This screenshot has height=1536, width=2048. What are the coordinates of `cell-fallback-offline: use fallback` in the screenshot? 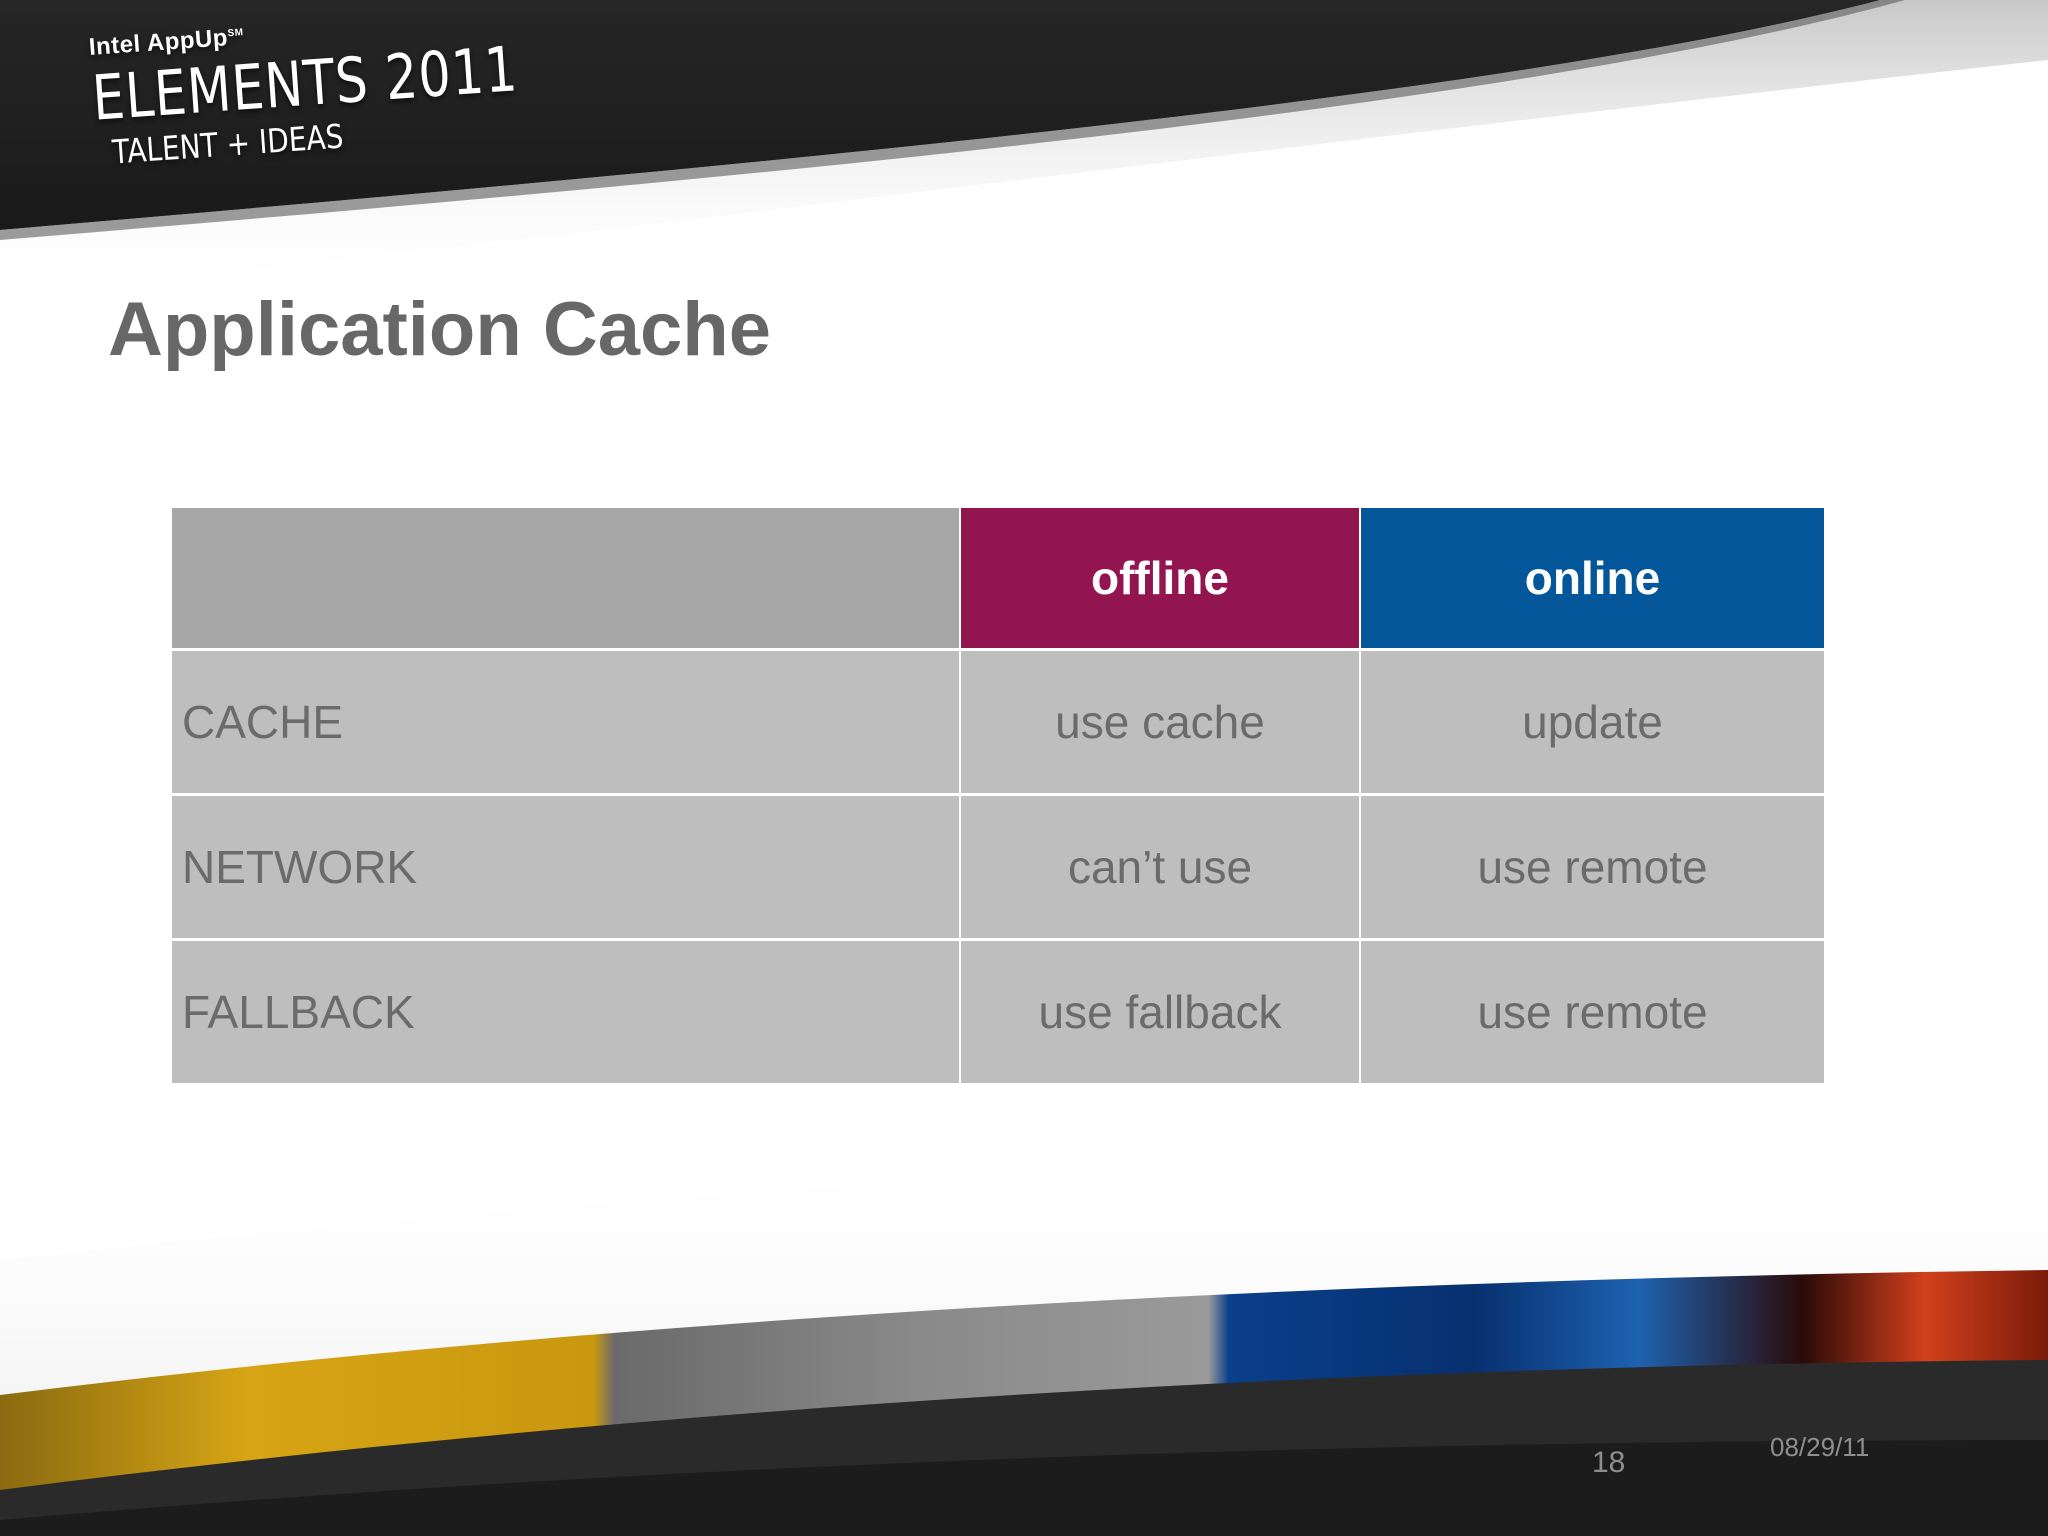 It's located at (1160, 1012).